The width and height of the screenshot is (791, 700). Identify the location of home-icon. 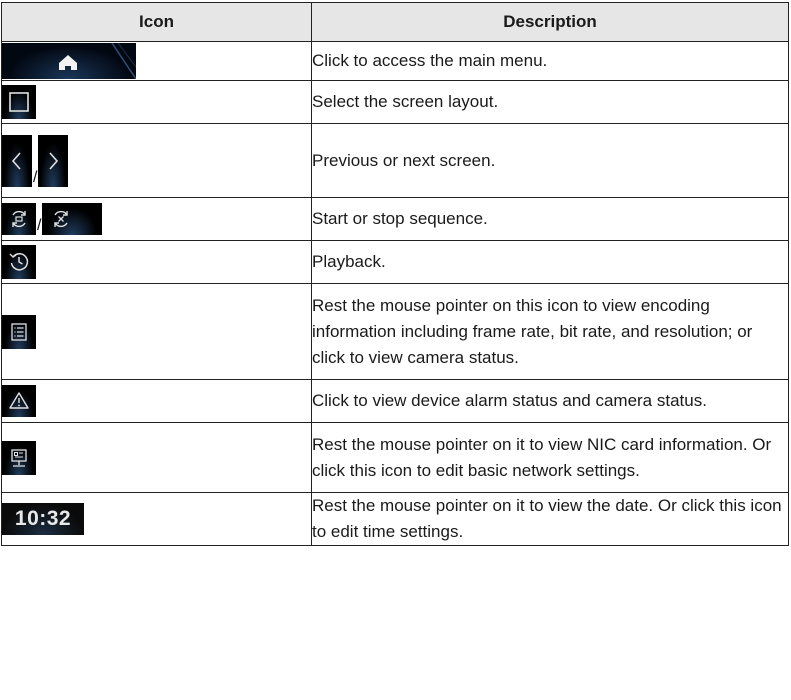
(69, 61).